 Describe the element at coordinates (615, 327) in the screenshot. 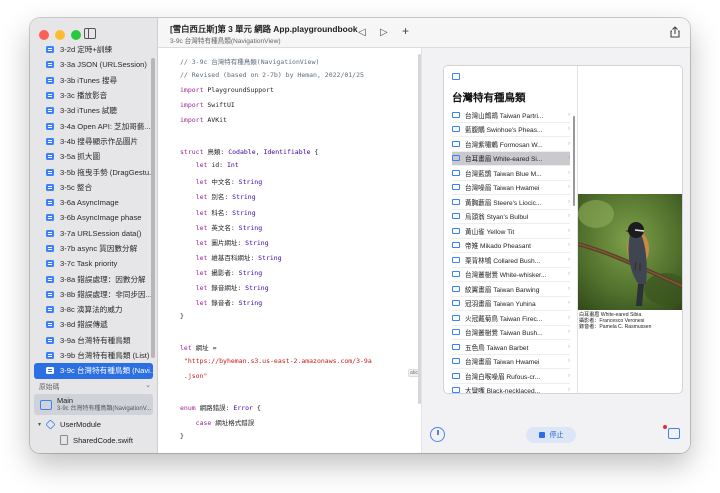

I see `caption-recorder: 錄音者：Pamela C. Rasmussen` at that location.